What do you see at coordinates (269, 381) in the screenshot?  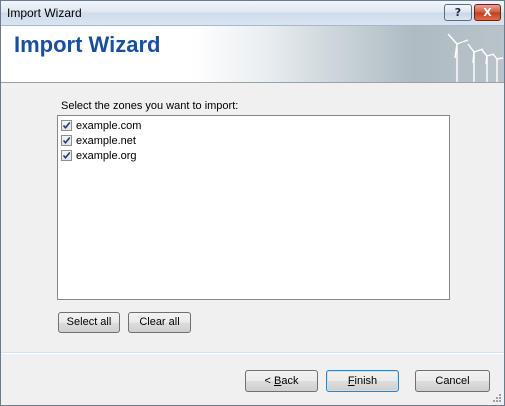 I see `back-label-prefix: <` at bounding box center [269, 381].